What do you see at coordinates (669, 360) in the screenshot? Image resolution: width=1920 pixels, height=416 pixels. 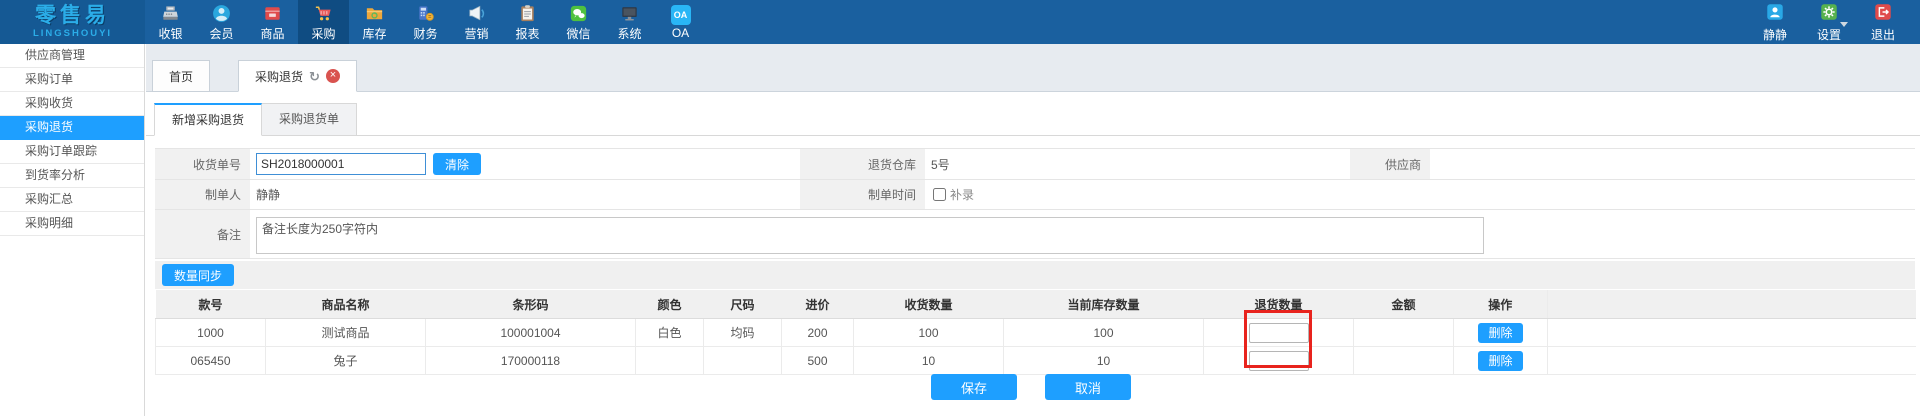 I see `cell-color` at bounding box center [669, 360].